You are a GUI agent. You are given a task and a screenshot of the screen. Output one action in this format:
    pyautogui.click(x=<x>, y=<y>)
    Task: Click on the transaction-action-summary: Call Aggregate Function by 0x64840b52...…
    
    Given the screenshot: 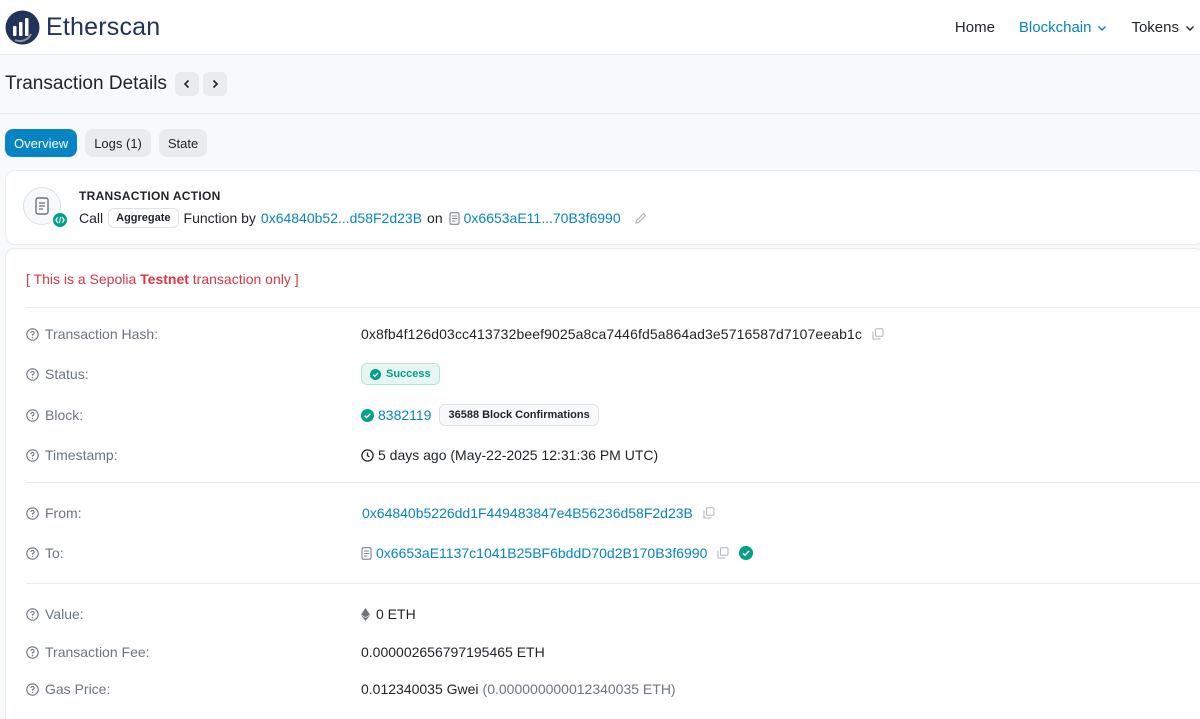 What is the action you would take?
    pyautogui.click(x=363, y=218)
    